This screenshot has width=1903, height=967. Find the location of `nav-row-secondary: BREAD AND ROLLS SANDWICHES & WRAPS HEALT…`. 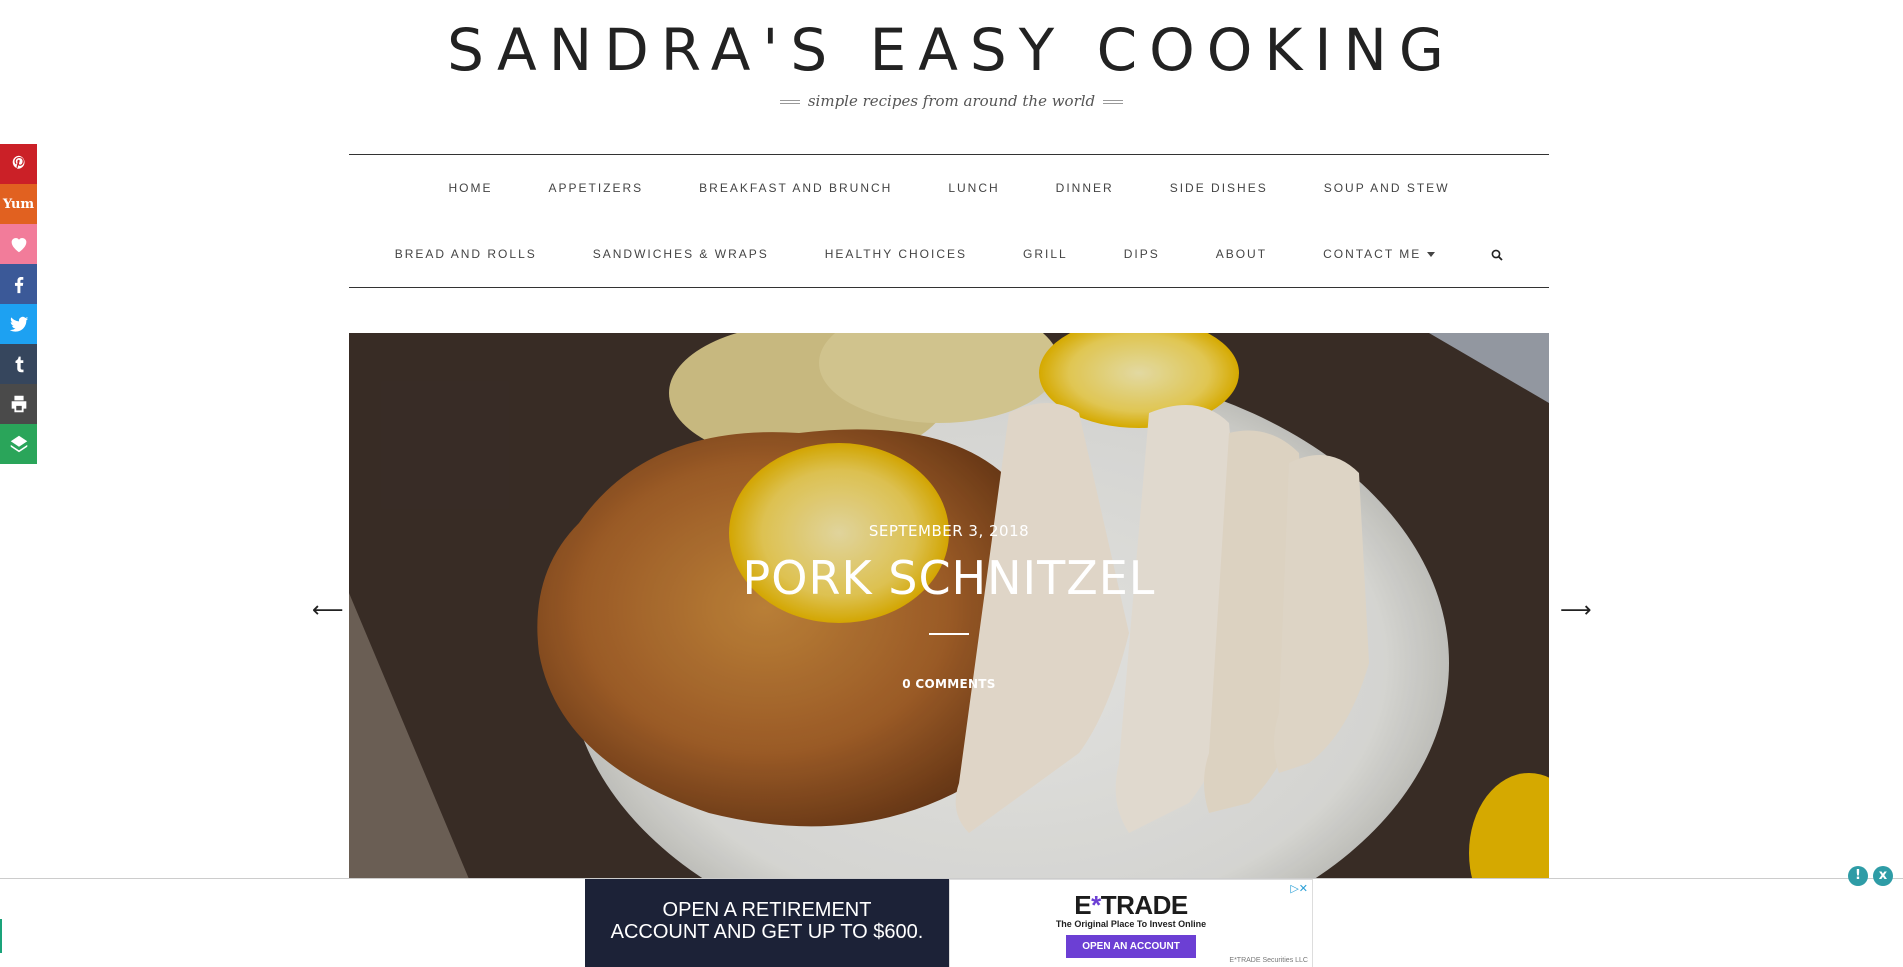

nav-row-secondary: BREAD AND ROLLS SANDWICHES & WRAPS HEALT… is located at coordinates (949, 254).